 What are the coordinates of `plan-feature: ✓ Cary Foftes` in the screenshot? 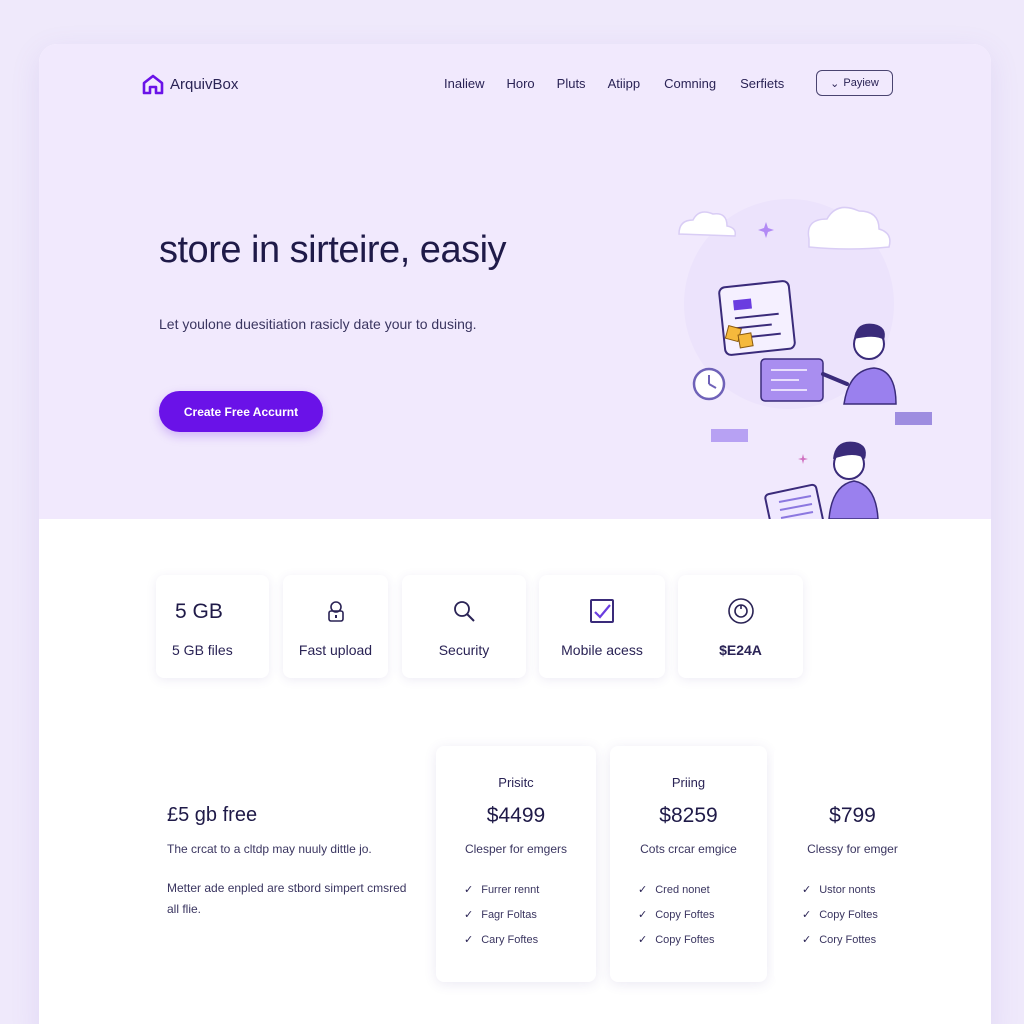 It's located at (501, 939).